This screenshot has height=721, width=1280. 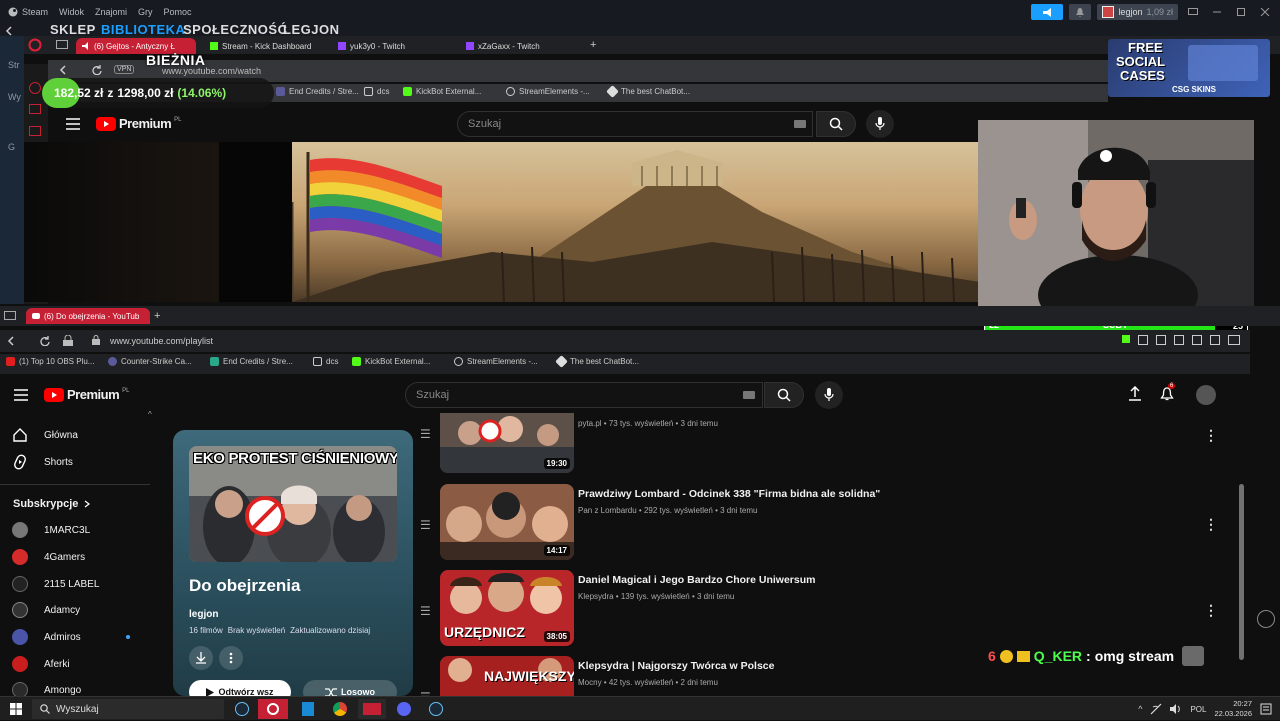 I want to click on screenshot-button, so click(x=1193, y=12).